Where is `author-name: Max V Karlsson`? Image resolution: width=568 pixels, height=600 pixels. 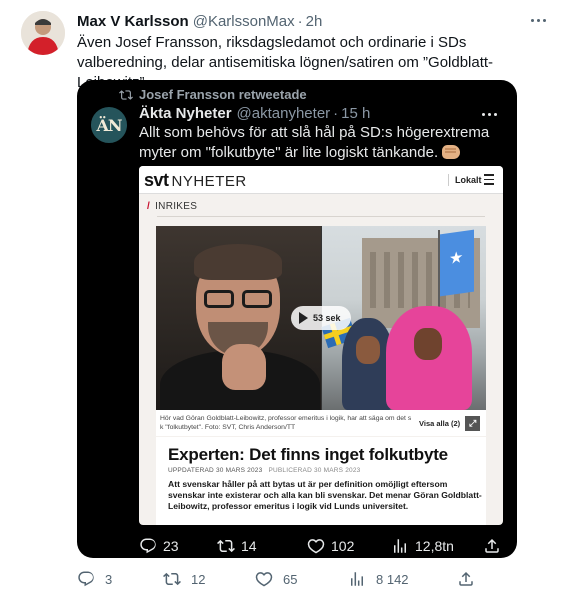
author-name: Max V Karlsson is located at coordinates (133, 21).